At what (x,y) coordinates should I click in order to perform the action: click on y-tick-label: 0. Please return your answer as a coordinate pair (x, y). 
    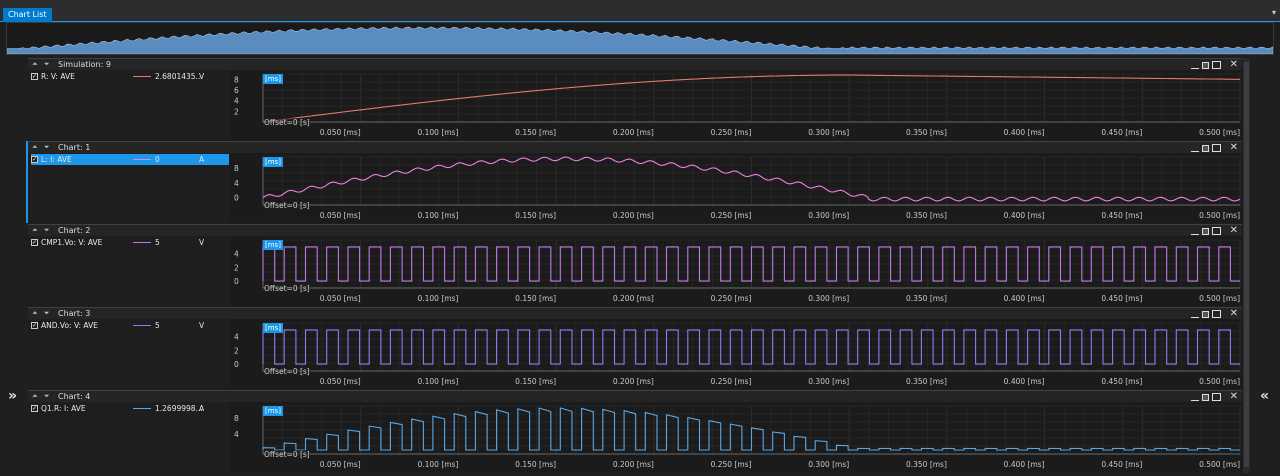
    Looking at the image, I should click on (236, 364).